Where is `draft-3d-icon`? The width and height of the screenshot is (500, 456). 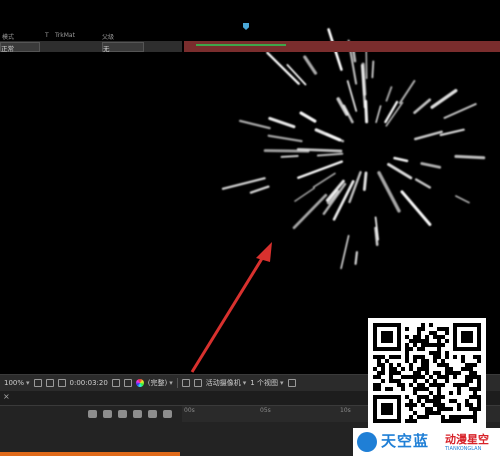 draft-3d-icon is located at coordinates (107, 414).